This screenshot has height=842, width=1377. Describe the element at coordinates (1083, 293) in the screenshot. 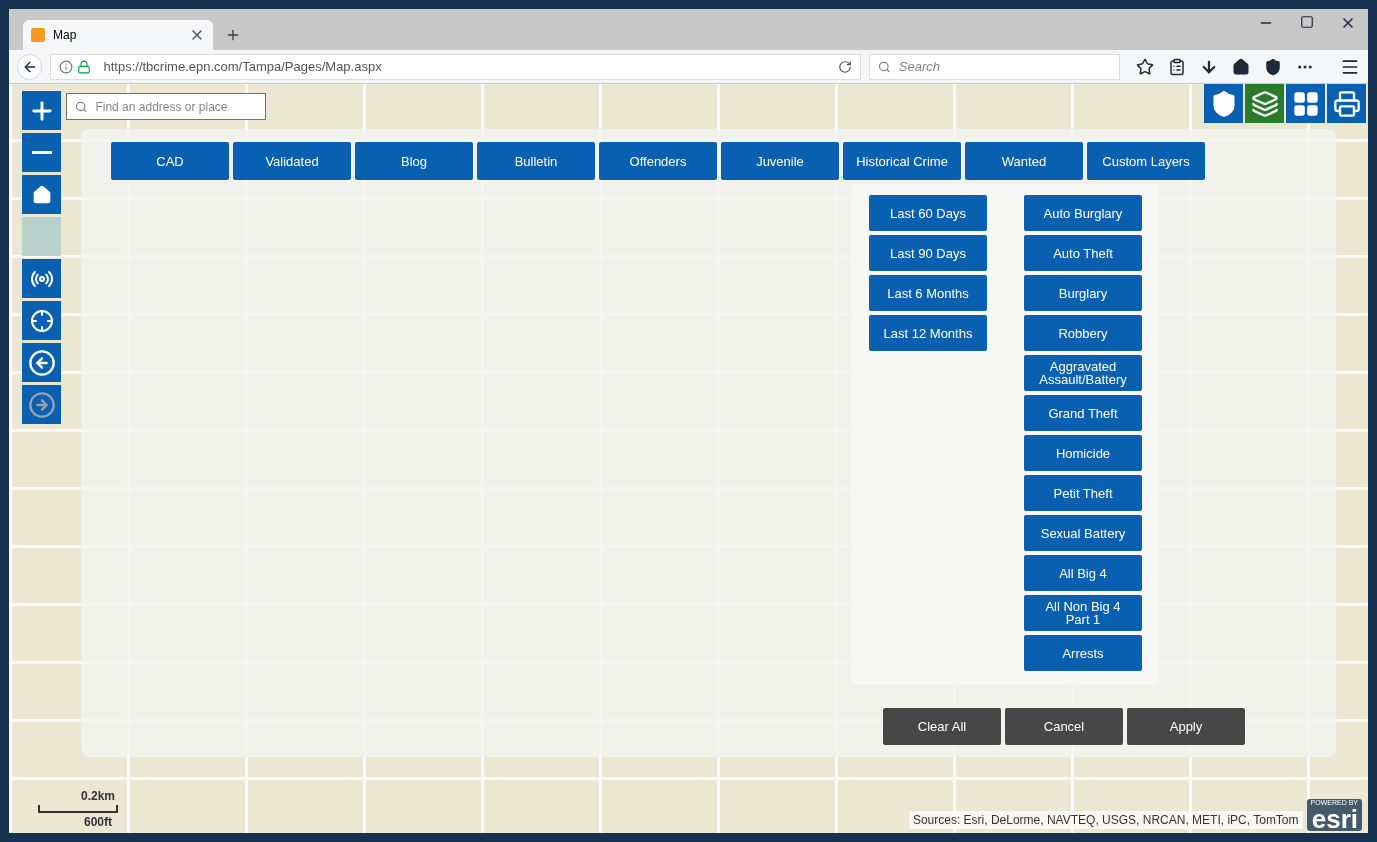

I see `crime-type-button: Burglary` at that location.